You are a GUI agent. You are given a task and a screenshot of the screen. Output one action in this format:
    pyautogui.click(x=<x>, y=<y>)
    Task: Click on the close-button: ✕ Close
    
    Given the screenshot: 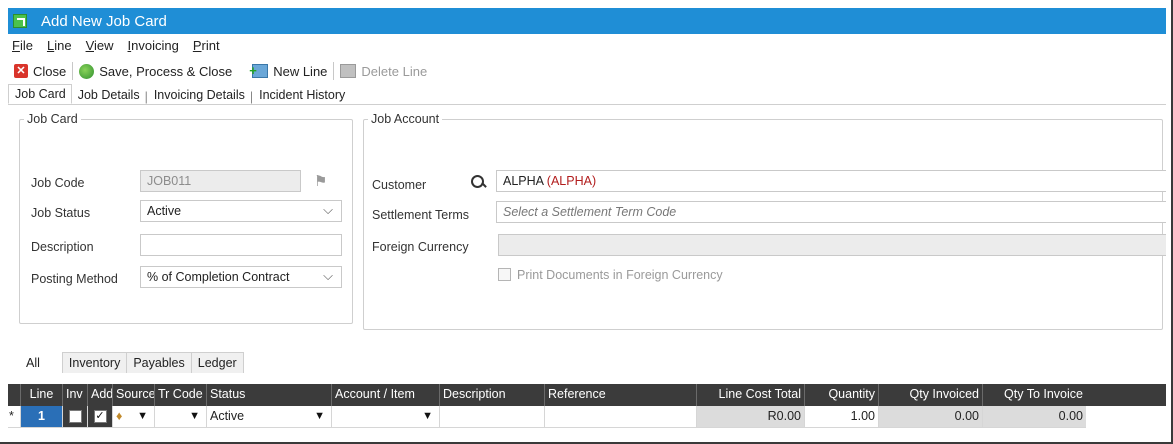 What is the action you would take?
    pyautogui.click(x=40, y=71)
    